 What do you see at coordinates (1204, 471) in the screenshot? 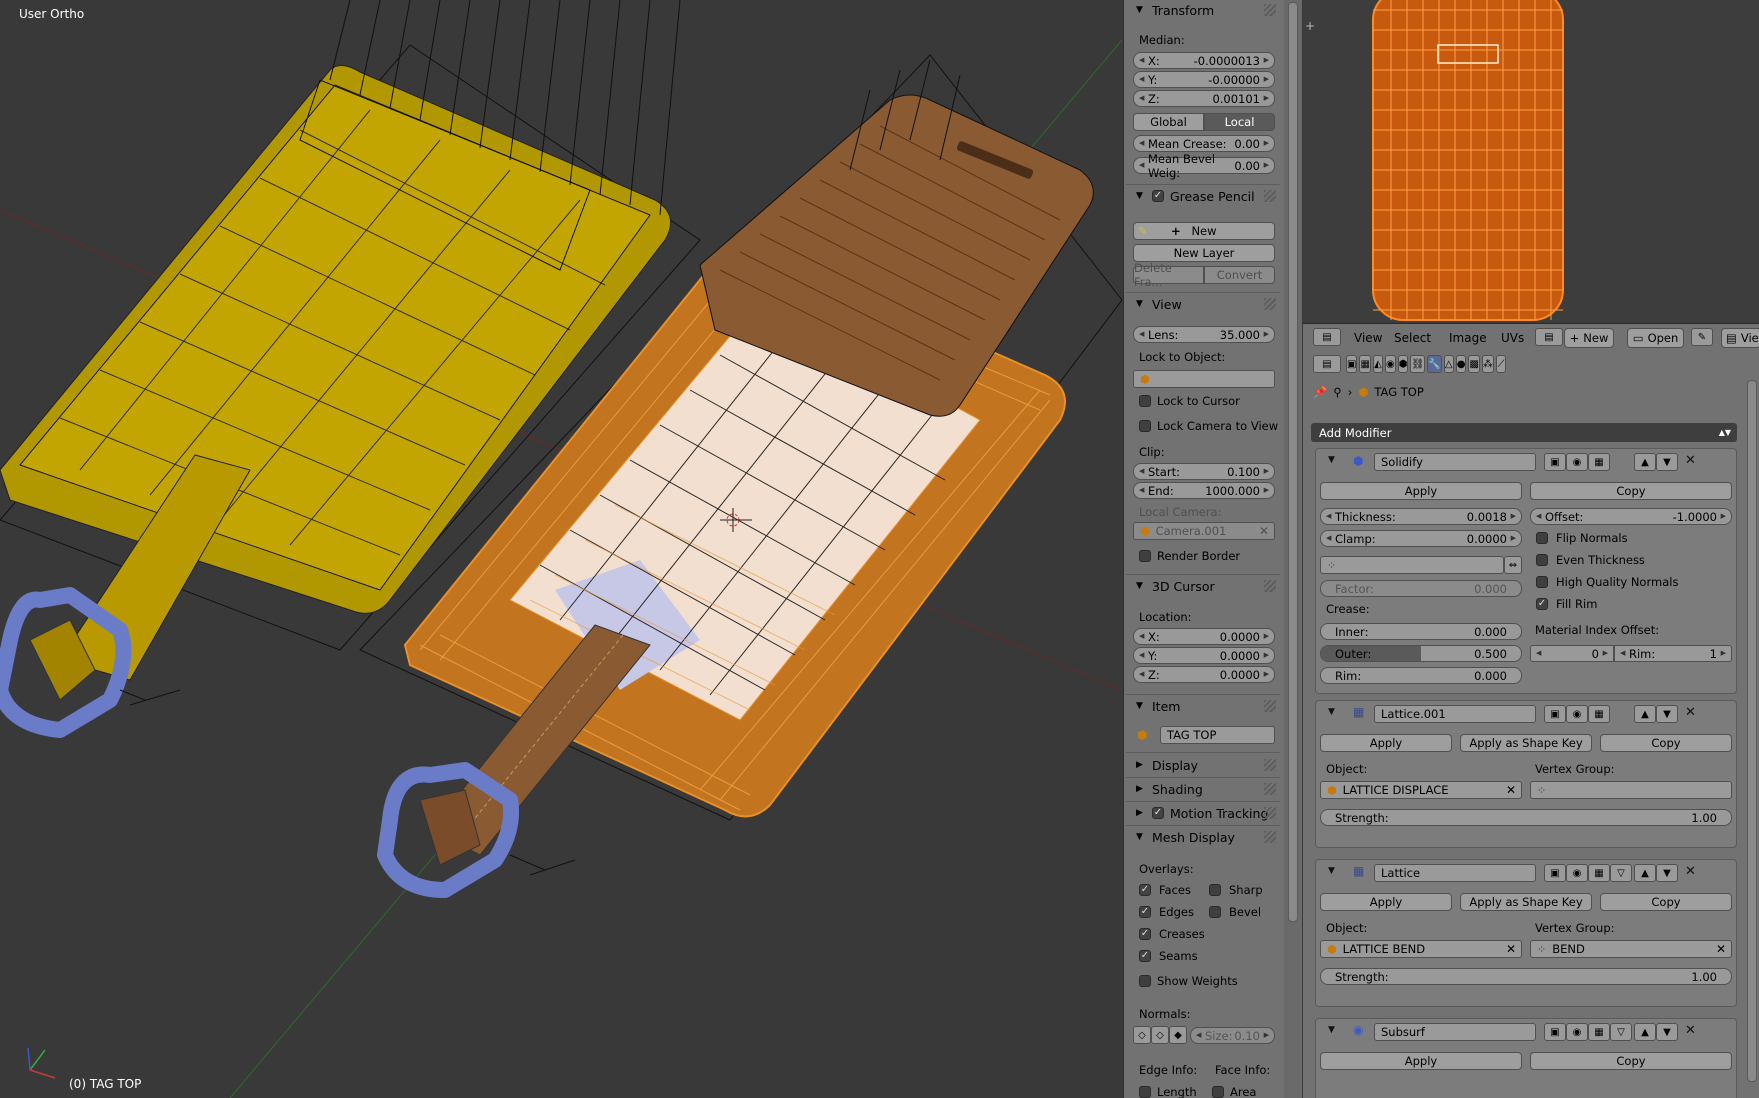
I see `clip-start-field: ◀ Start: 0.100 ▶` at bounding box center [1204, 471].